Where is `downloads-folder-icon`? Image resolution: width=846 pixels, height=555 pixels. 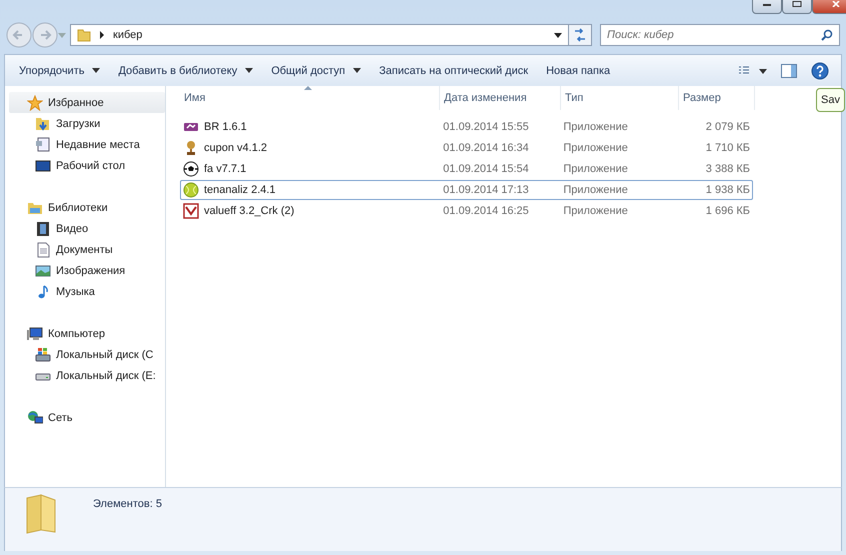 downloads-folder-icon is located at coordinates (43, 124).